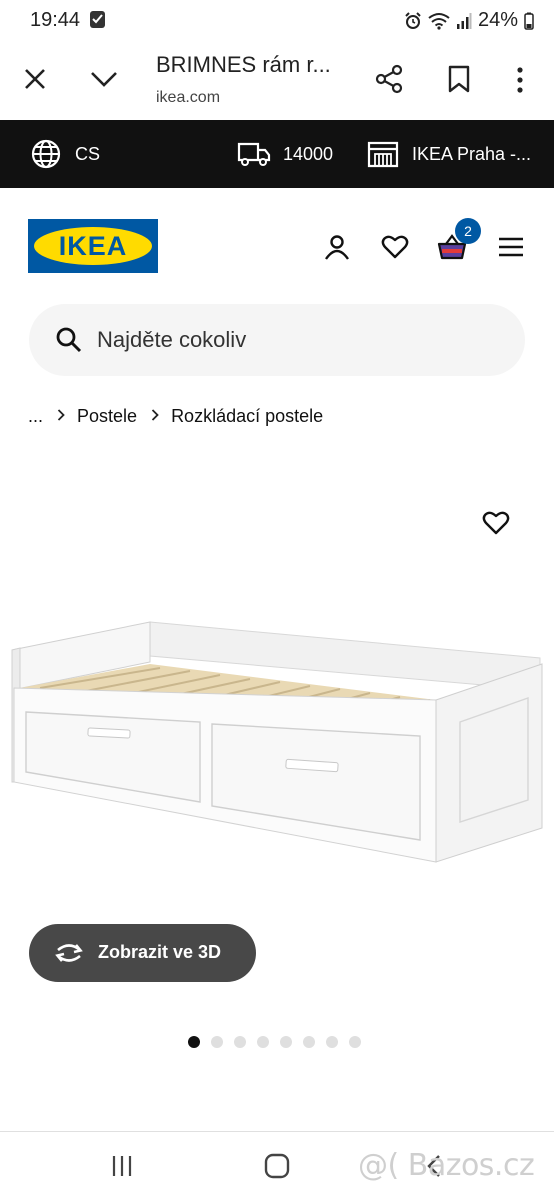  What do you see at coordinates (529, 21) in the screenshot?
I see `battery-icon` at bounding box center [529, 21].